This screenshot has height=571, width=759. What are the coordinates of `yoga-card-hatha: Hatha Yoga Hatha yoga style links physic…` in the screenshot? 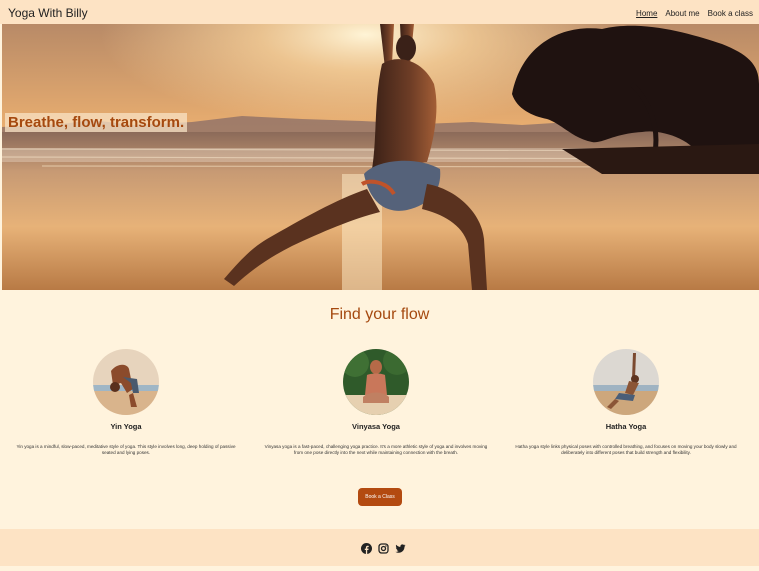 It's located at (626, 402).